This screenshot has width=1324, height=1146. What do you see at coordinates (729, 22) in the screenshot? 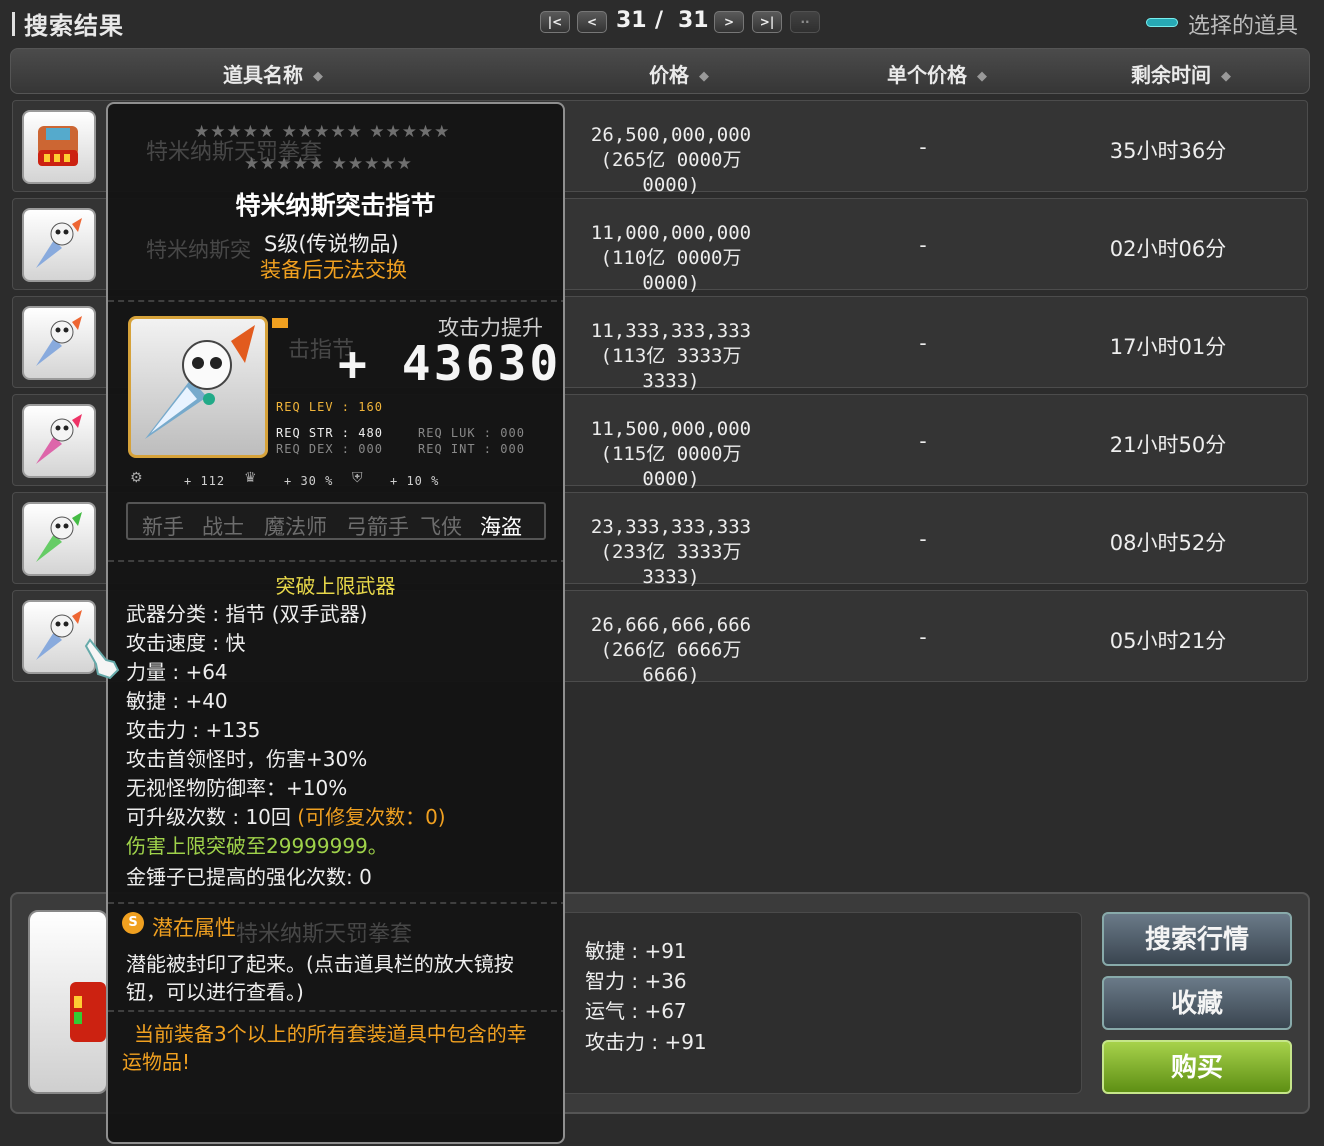
I see `next-page-button: >` at bounding box center [729, 22].